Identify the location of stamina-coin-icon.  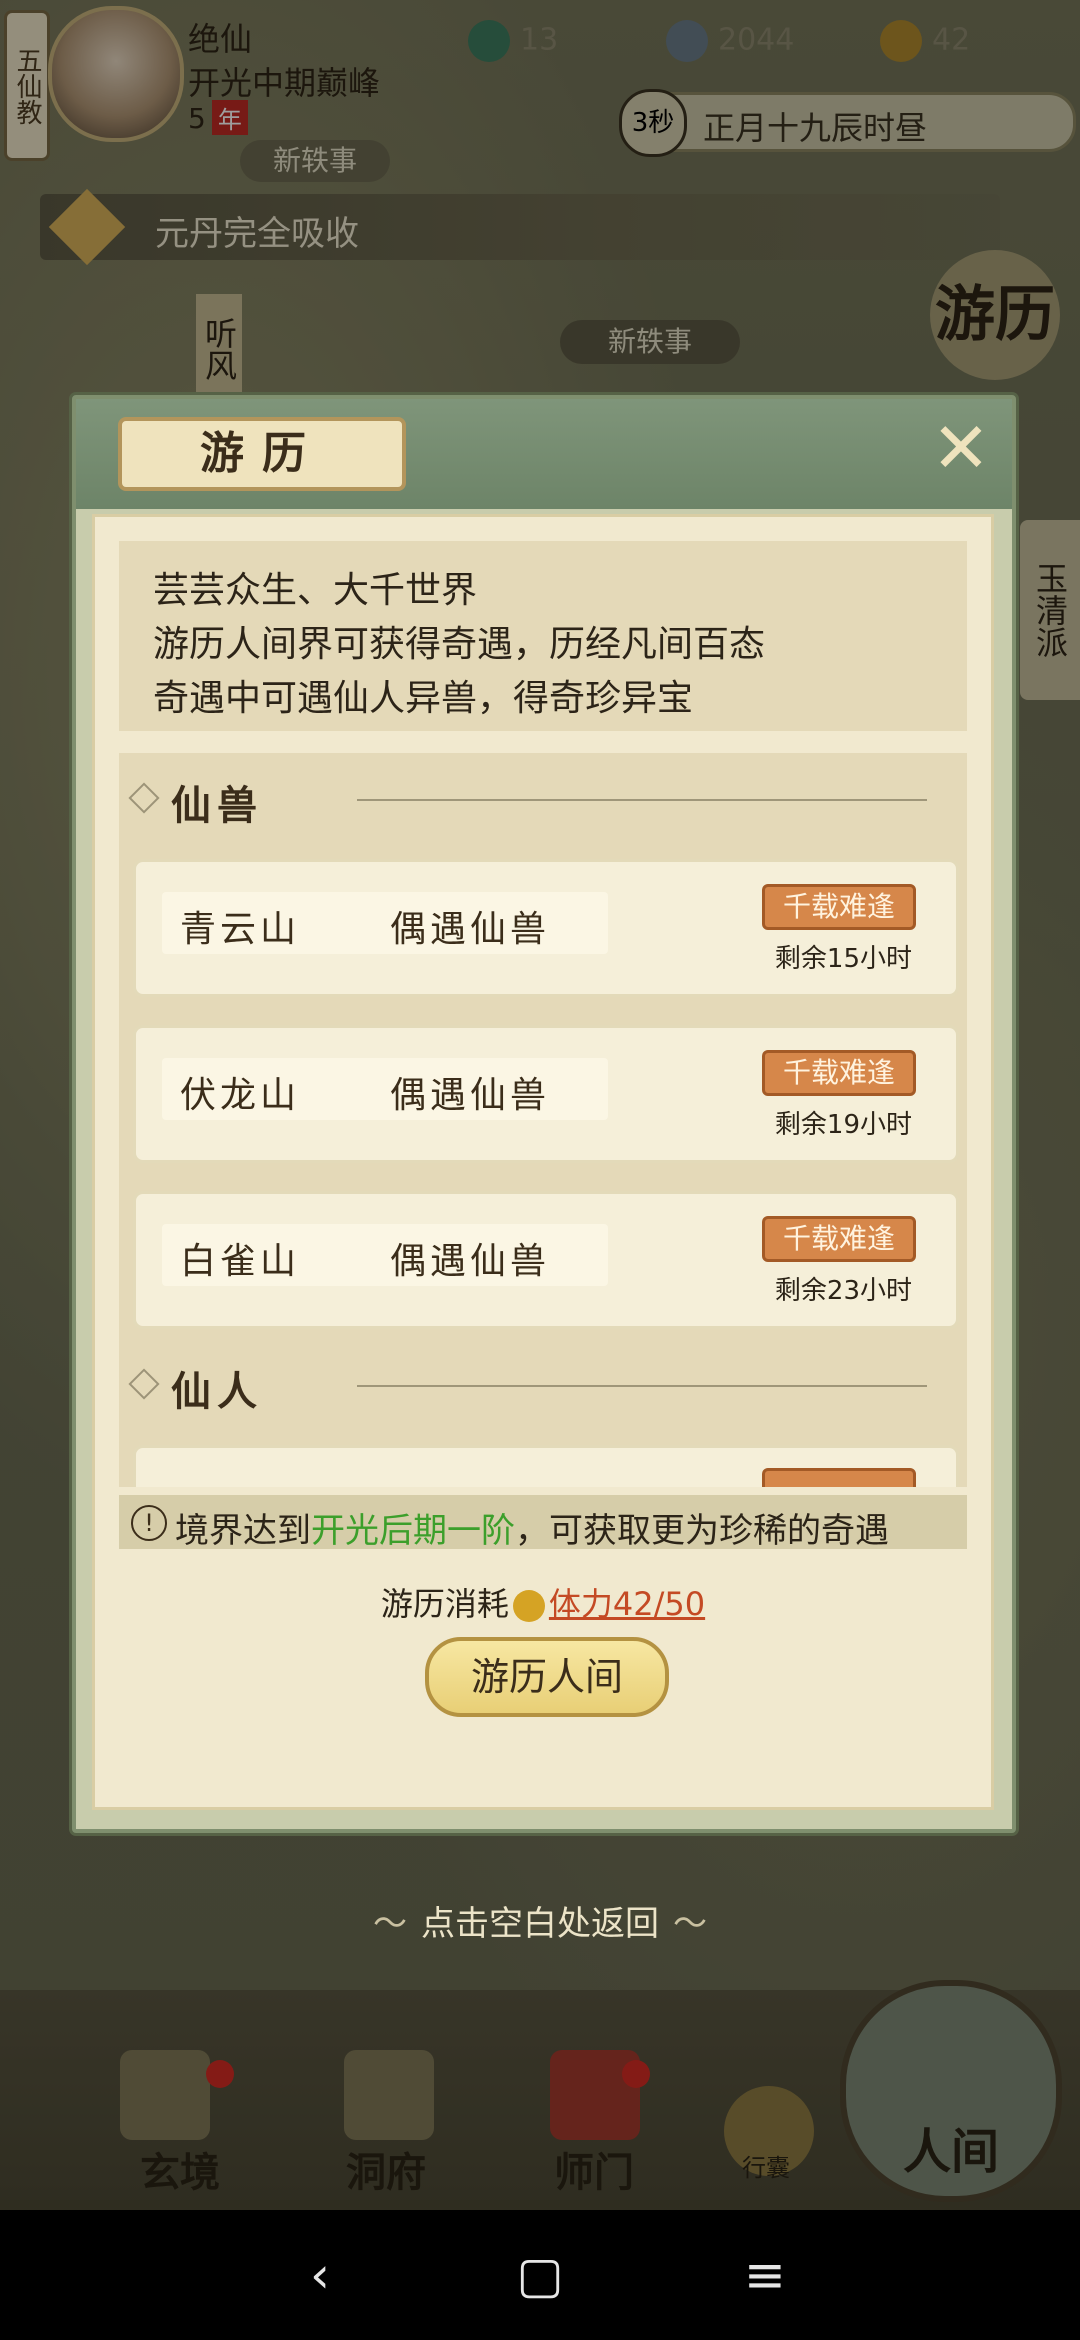
(528, 1606).